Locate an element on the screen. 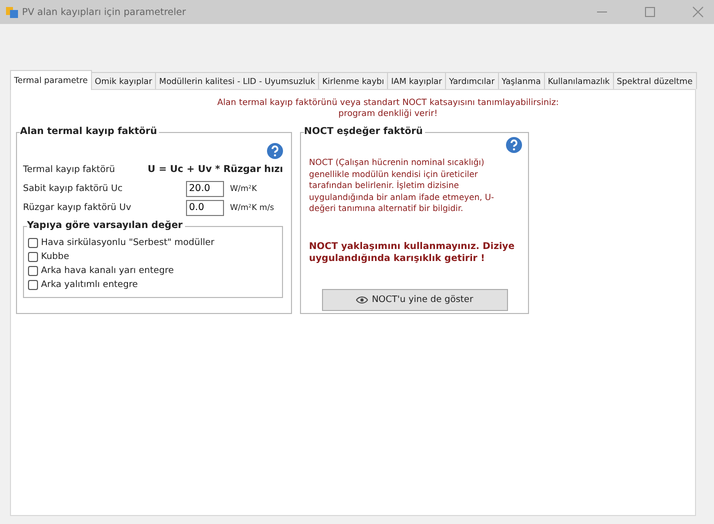 The width and height of the screenshot is (714, 524). unit-label: W/m²K m/s is located at coordinates (252, 207).